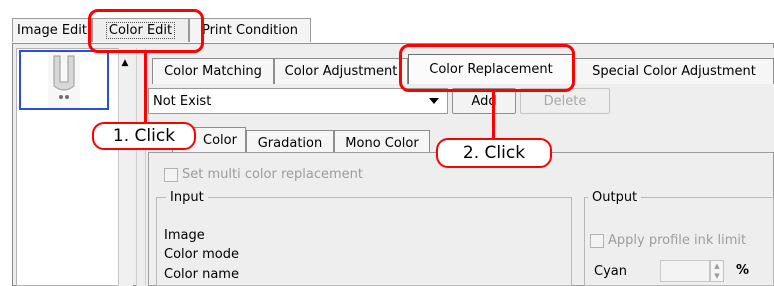 The image size is (774, 286). I want to click on input-row-color-name: Color name, so click(201, 274).